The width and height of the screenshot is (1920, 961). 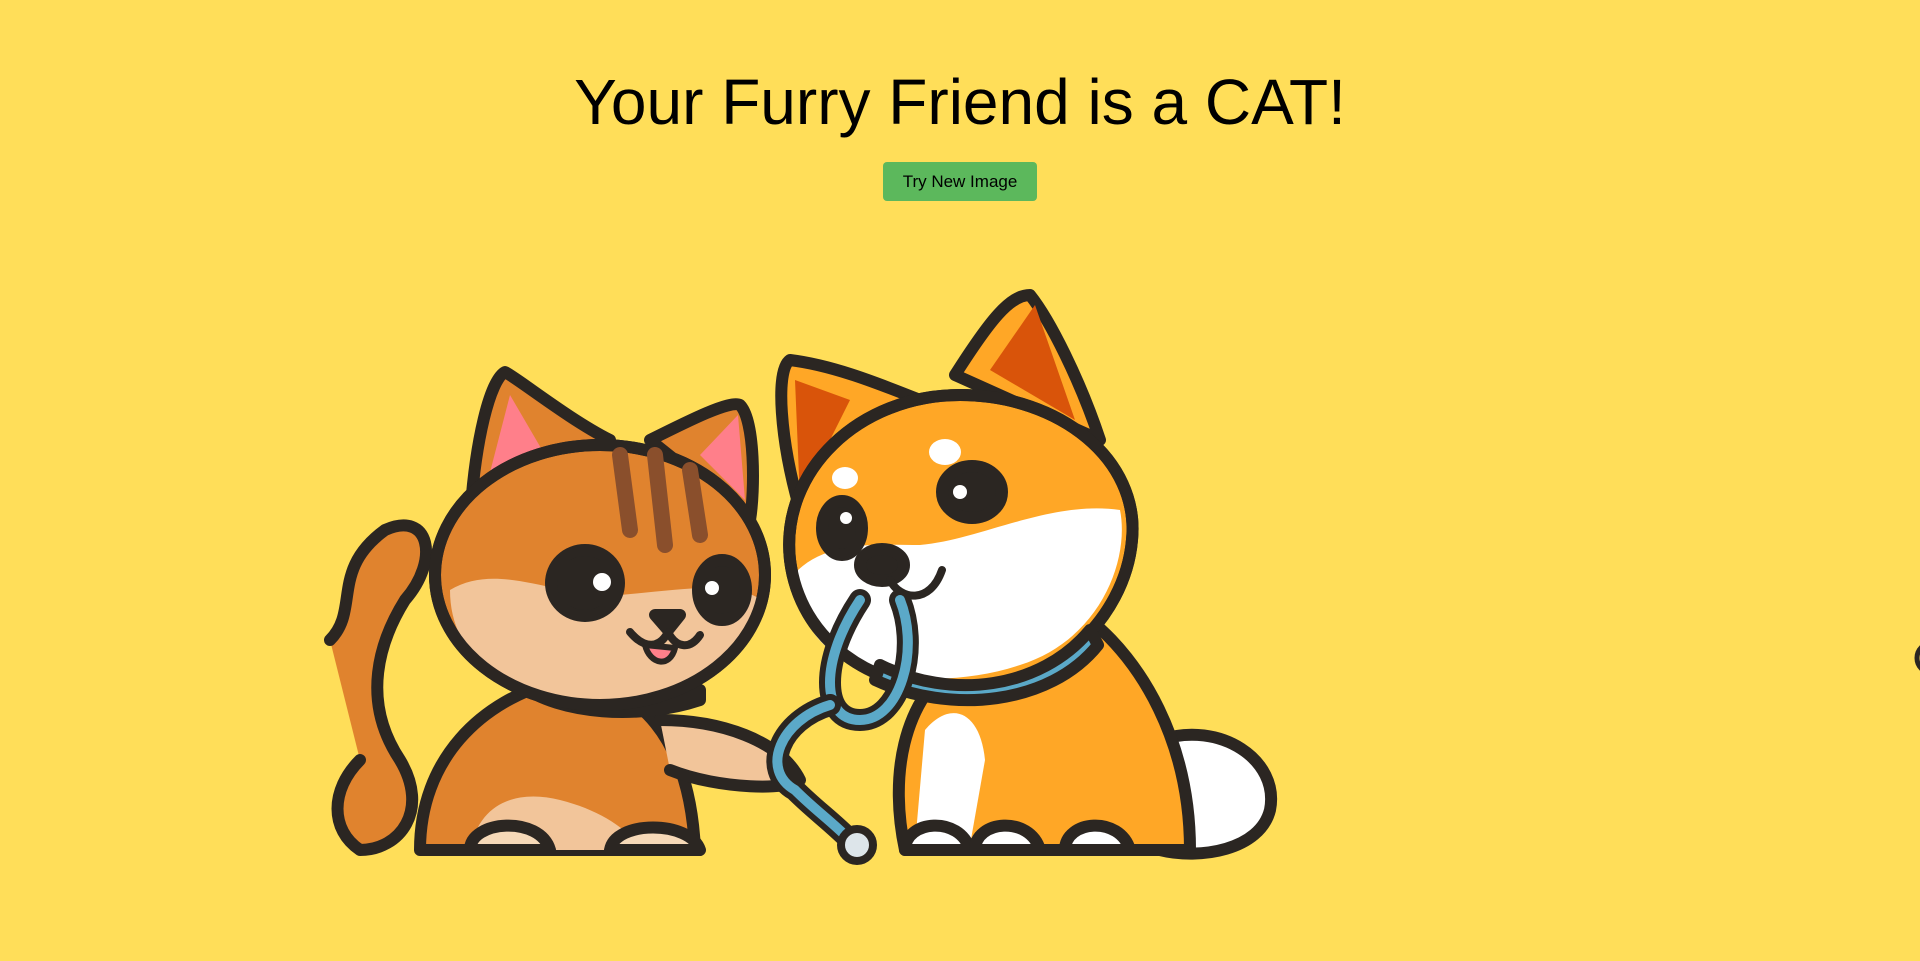 I want to click on page-title: Your Furry Friend is a CAT!, so click(x=960, y=102).